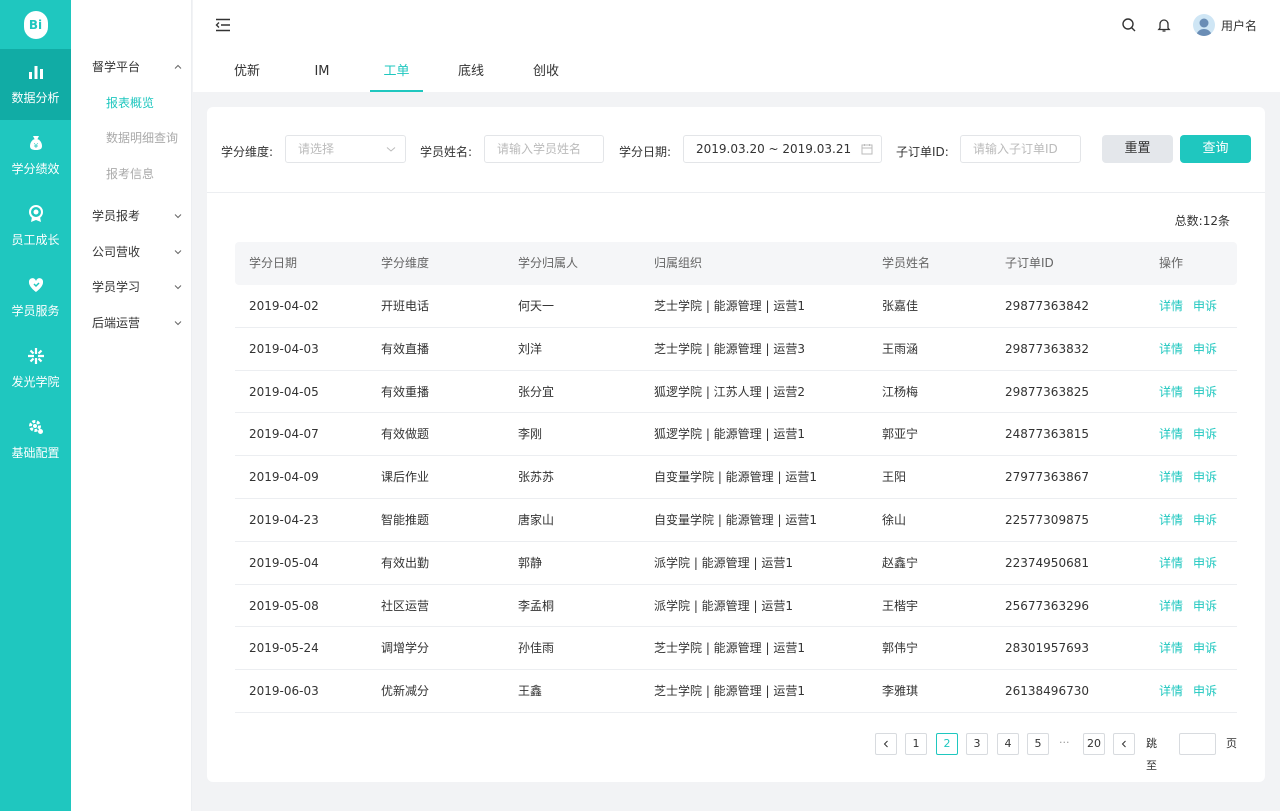 This screenshot has height=811, width=1280. What do you see at coordinates (729, 648) in the screenshot?
I see `table-cell: 芝士学院 | 能源管理 | 运营1` at bounding box center [729, 648].